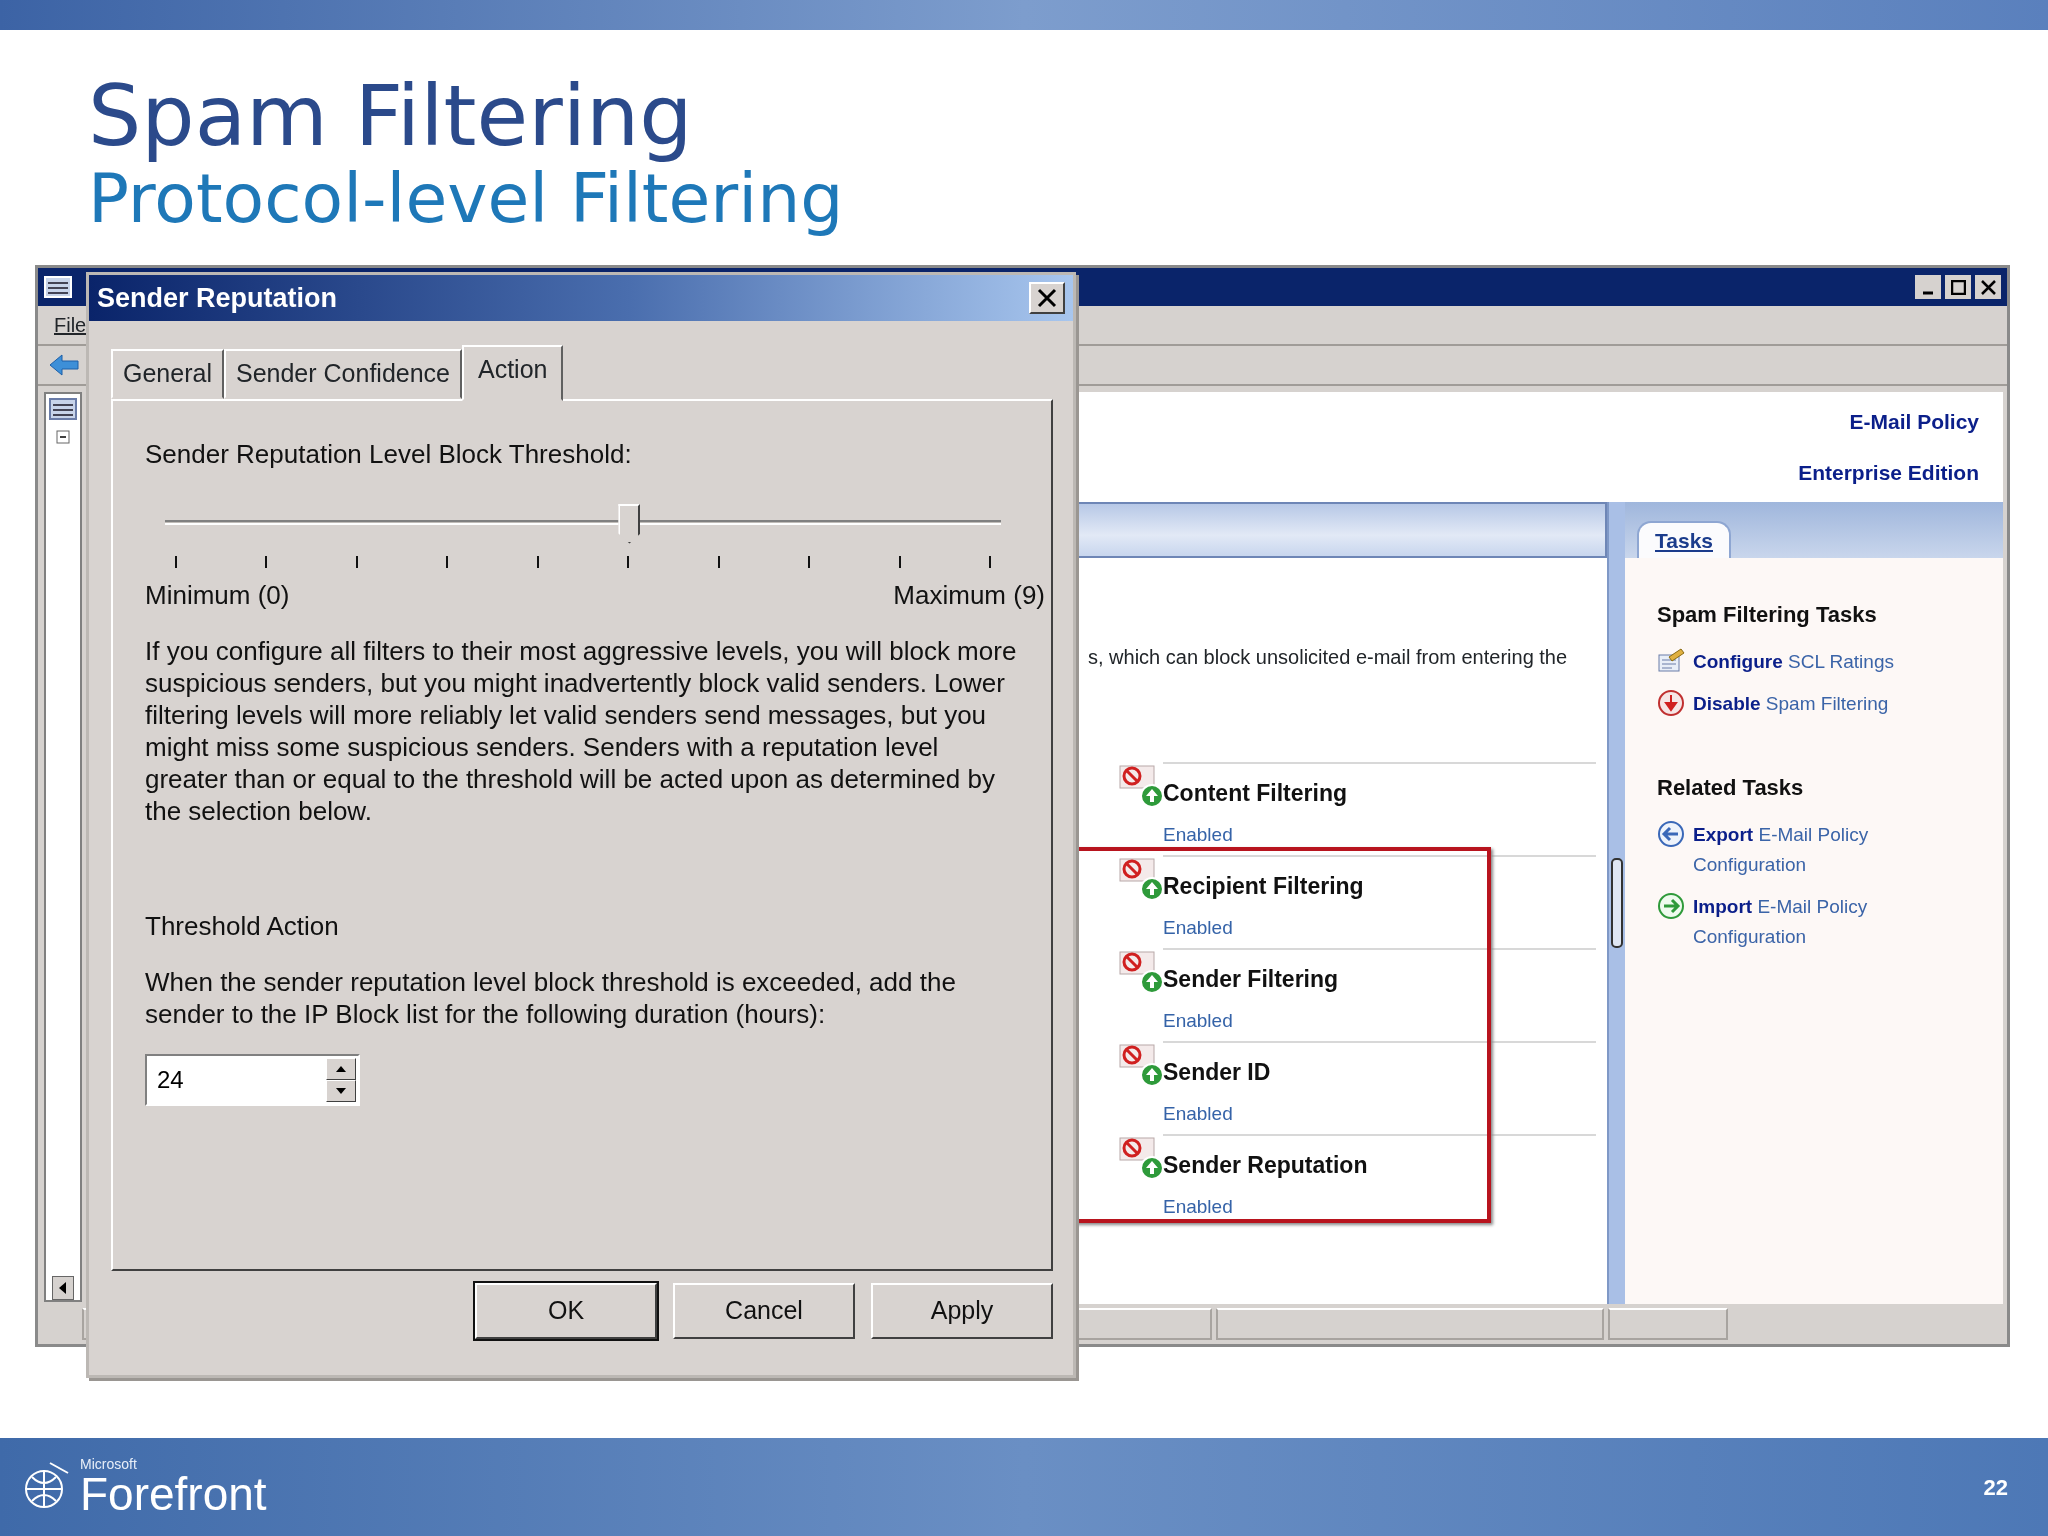 This screenshot has height=1536, width=2048. Describe the element at coordinates (63, 437) in the screenshot. I see `collapse-icon` at that location.